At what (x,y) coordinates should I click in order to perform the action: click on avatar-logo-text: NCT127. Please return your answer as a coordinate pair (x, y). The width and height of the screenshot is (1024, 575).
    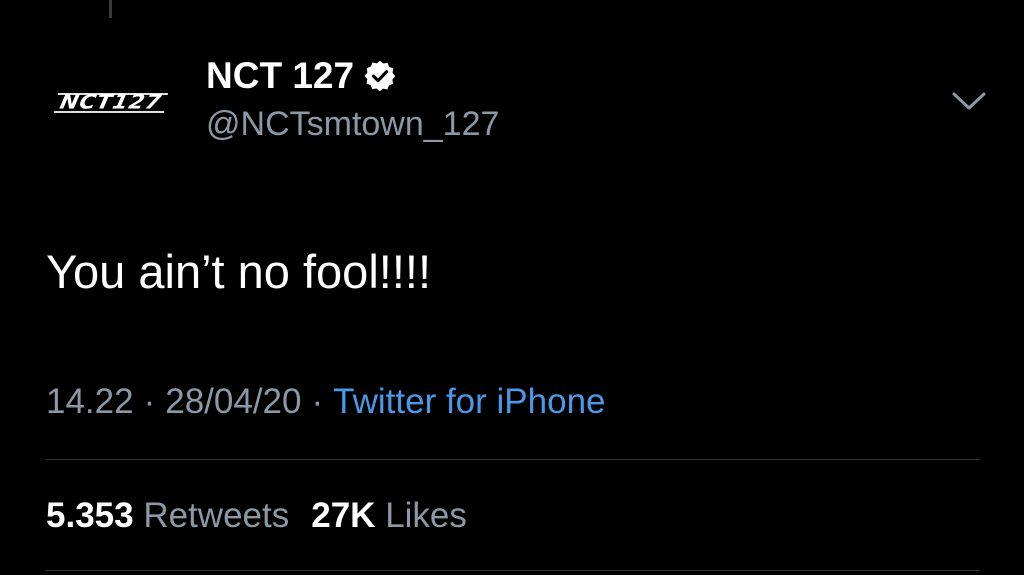
    Looking at the image, I should click on (111, 102).